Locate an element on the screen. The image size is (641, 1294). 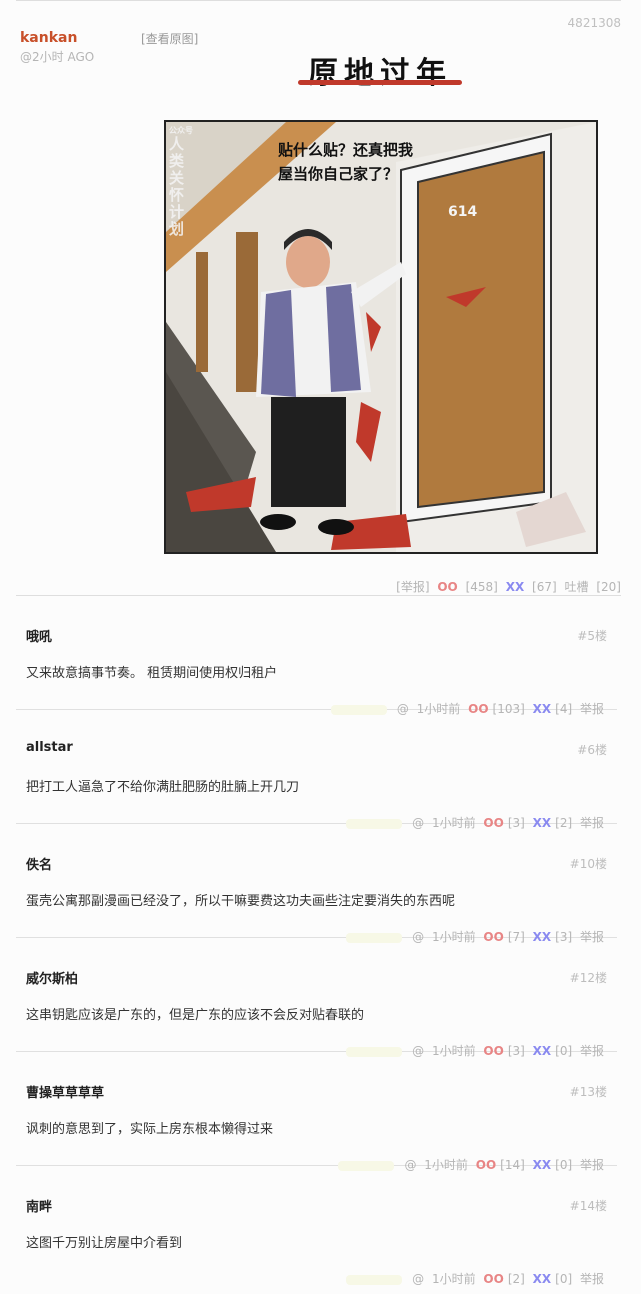
comment-body: 又来故意搞事节奏。 租赁期间使用权归租户 is located at coordinates (152, 673).